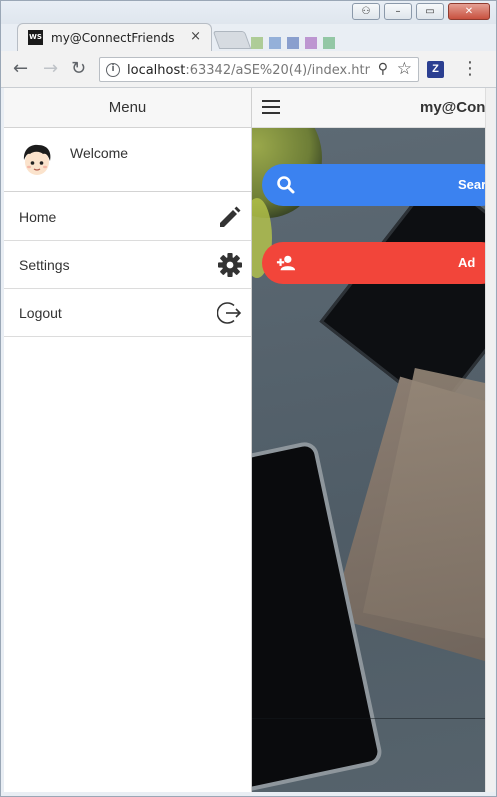 The height and width of the screenshot is (797, 497). Describe the element at coordinates (99, 153) in the screenshot. I see `welcome-text: Welcome` at that location.